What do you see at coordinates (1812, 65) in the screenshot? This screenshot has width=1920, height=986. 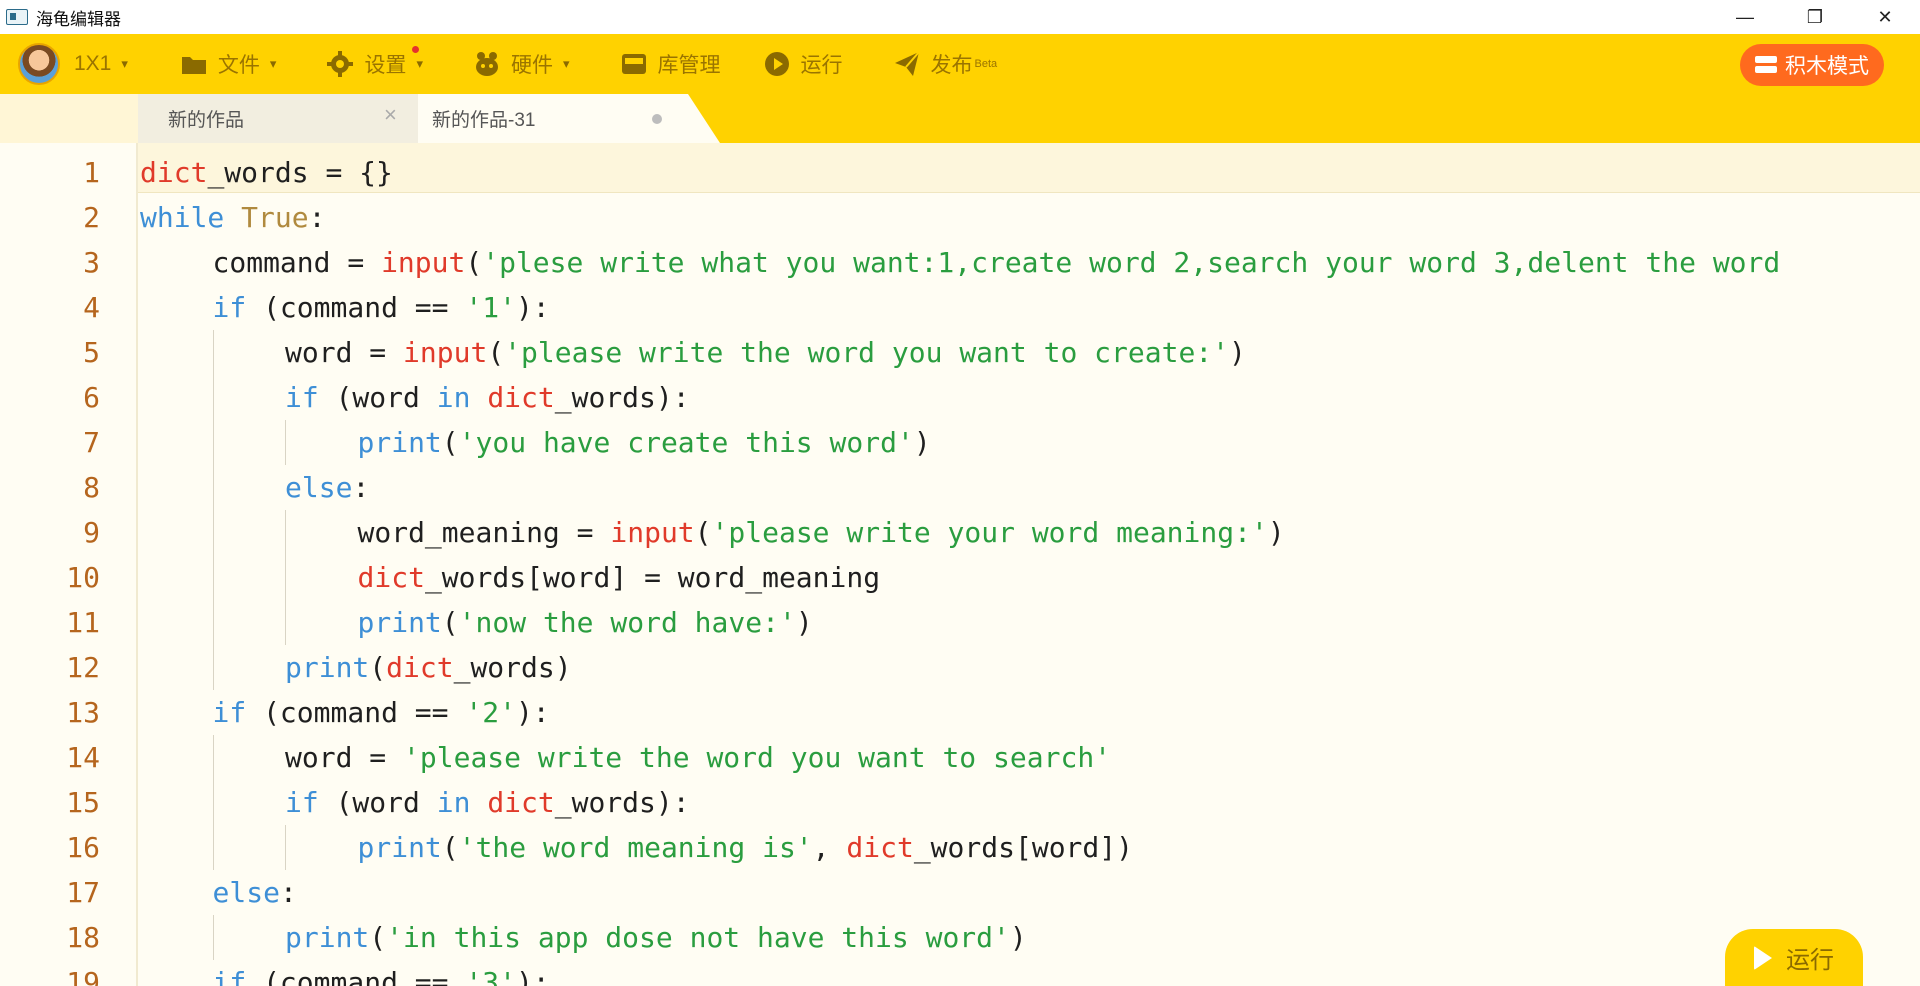 I see `block-mode-button: 积木模式` at bounding box center [1812, 65].